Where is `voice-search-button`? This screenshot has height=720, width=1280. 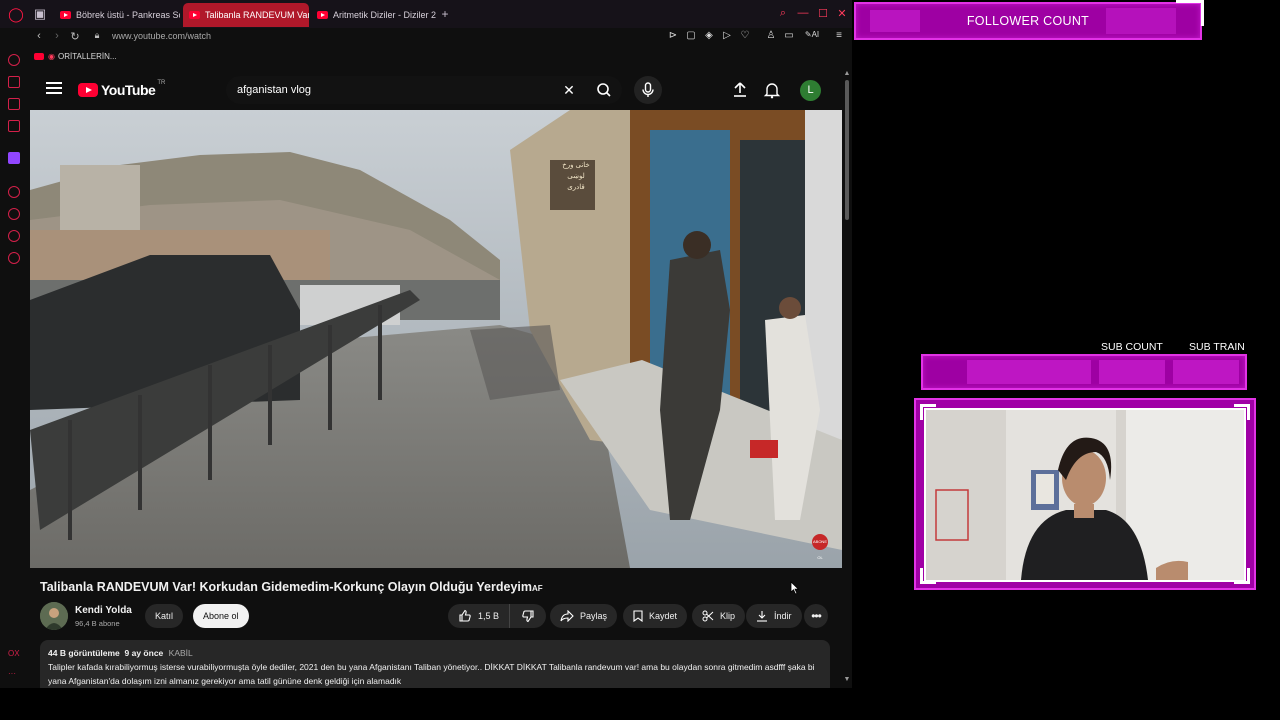
voice-search-button is located at coordinates (648, 90).